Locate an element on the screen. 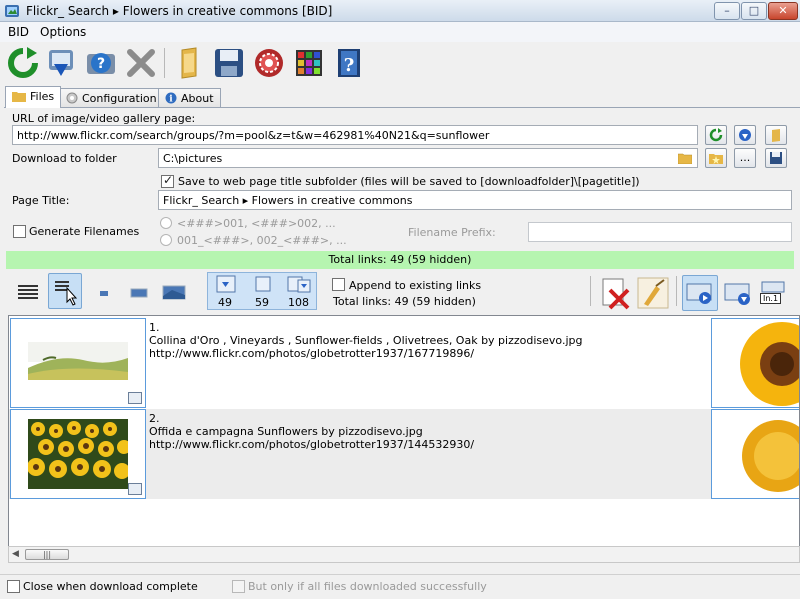 The image size is (800, 599). open-folder-button is located at coordinates (776, 135).